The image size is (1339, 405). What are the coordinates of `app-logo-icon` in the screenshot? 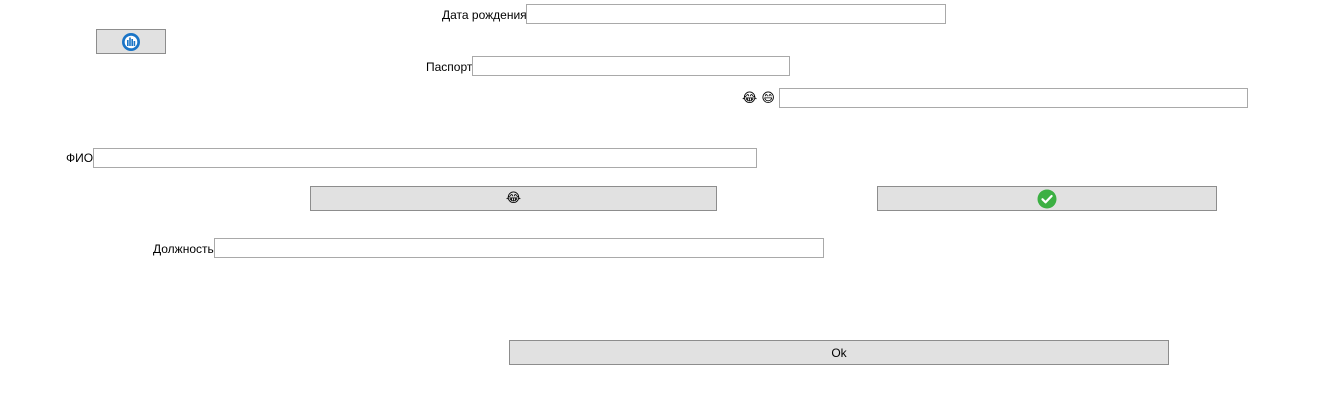 It's located at (131, 42).